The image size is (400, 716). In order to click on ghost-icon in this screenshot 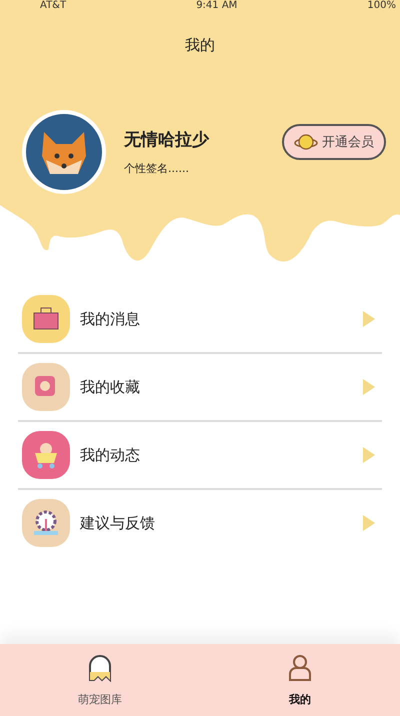, I will do `click(100, 668)`.